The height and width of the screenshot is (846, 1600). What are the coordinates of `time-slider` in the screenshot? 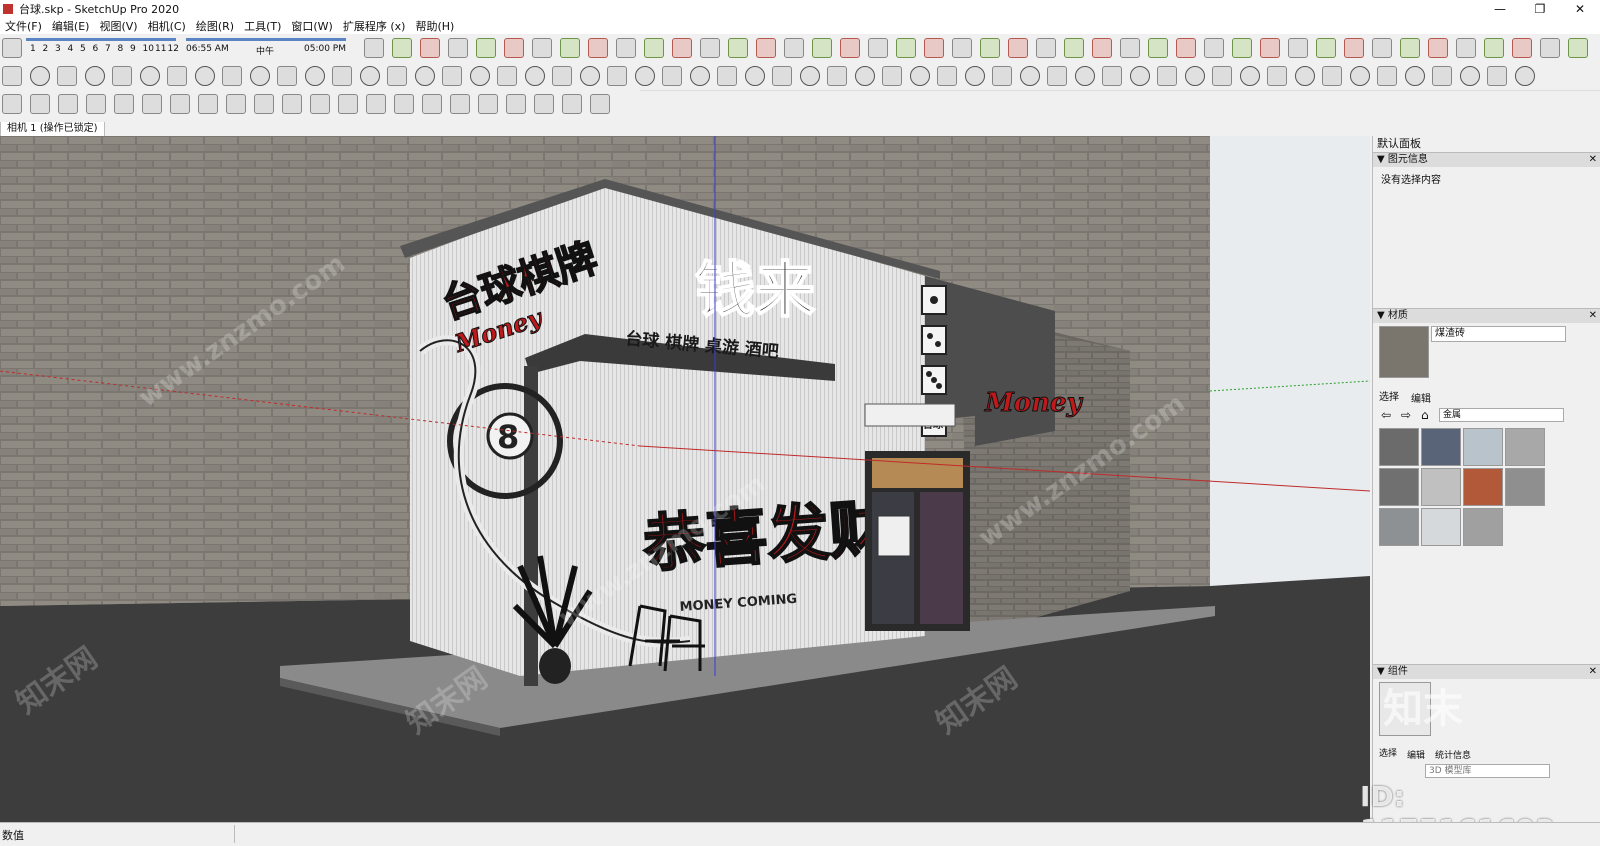 It's located at (266, 39).